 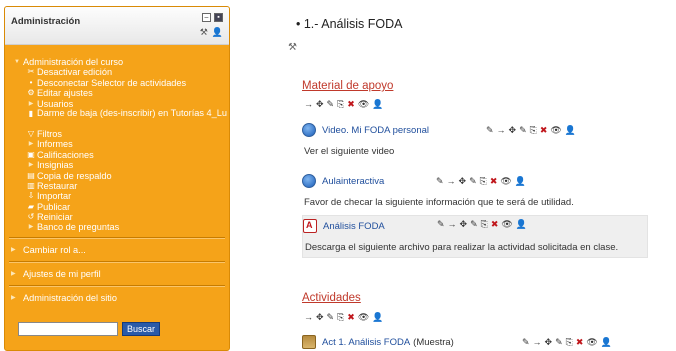 I want to click on search-button: Buscar, so click(x=141, y=329).